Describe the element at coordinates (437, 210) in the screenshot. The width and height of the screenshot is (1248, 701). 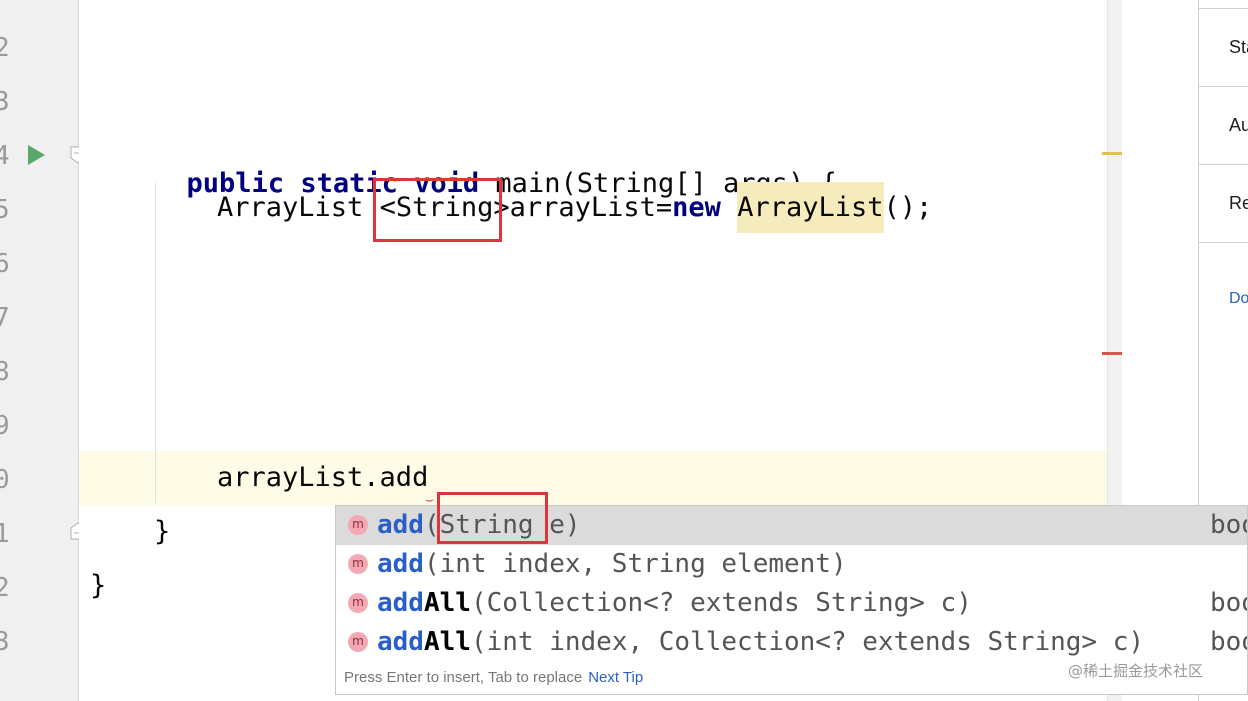
I see `annotation-box-generic` at that location.